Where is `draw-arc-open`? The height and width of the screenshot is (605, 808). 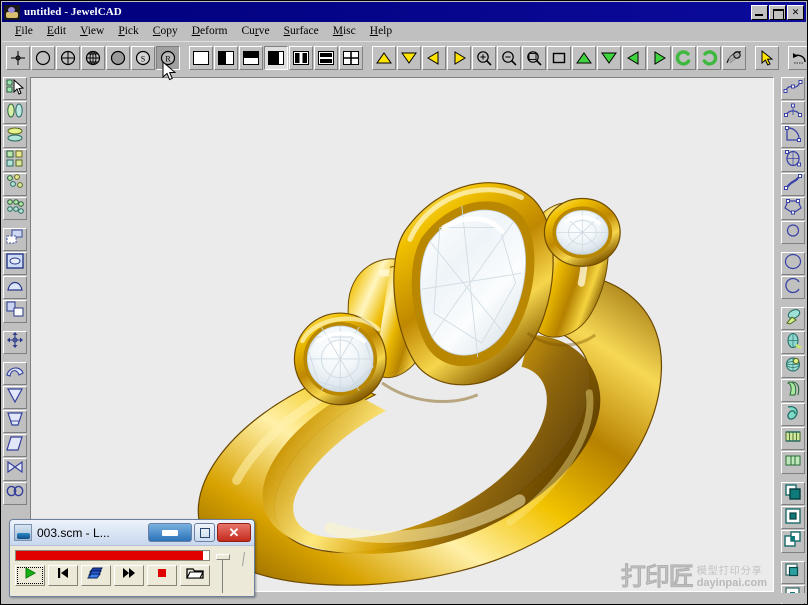
draw-arc-open is located at coordinates (793, 287).